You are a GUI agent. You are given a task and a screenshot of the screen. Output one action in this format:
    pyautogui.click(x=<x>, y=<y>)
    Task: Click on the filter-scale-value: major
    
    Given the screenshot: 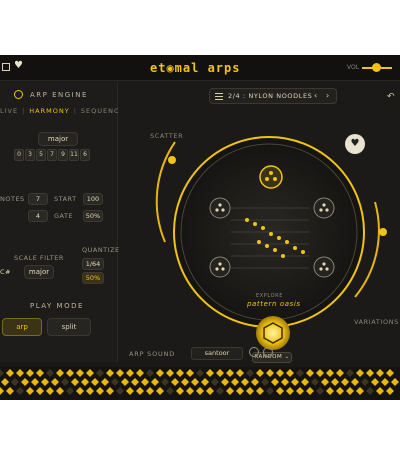 What is the action you would take?
    pyautogui.click(x=39, y=272)
    